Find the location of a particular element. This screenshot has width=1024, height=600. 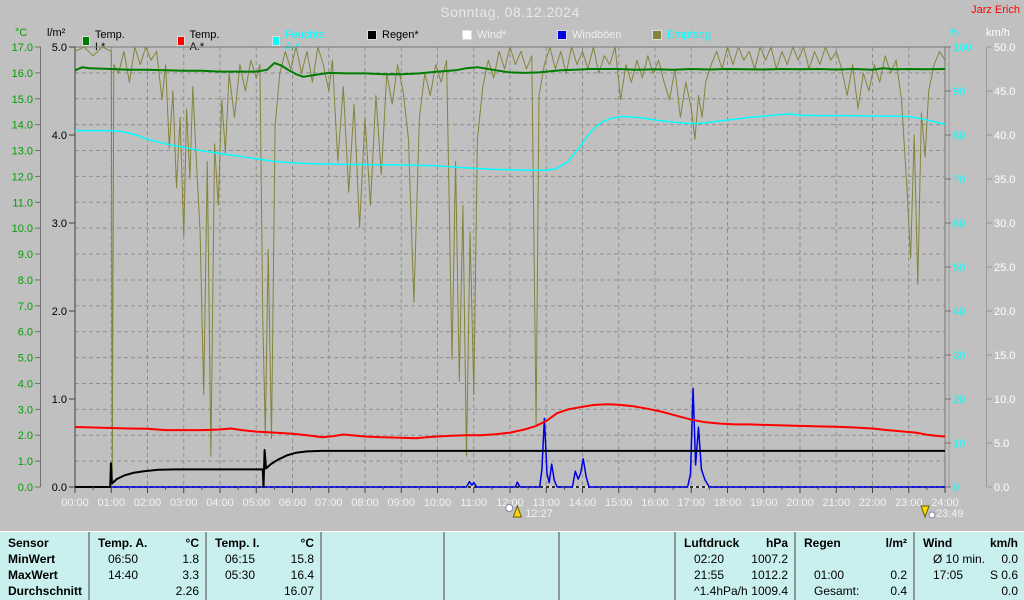

axis-tick-label: 11.0 is located at coordinates (22, 203).